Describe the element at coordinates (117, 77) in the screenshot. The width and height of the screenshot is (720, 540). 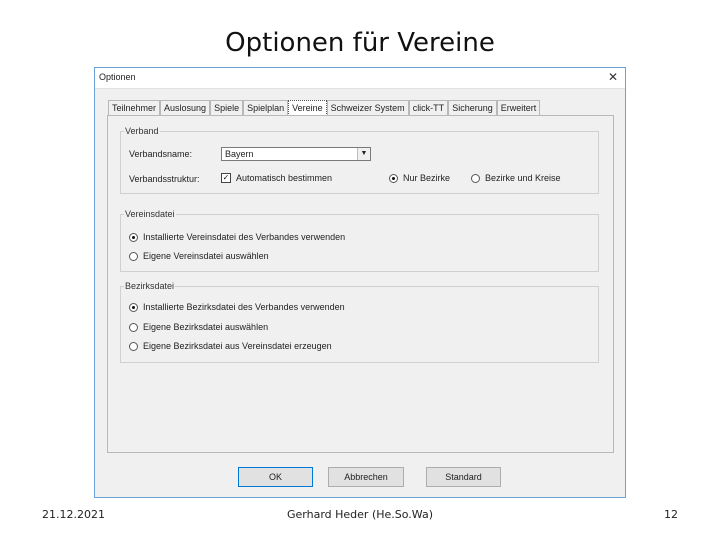
I see `dialog-title: Optionen` at that location.